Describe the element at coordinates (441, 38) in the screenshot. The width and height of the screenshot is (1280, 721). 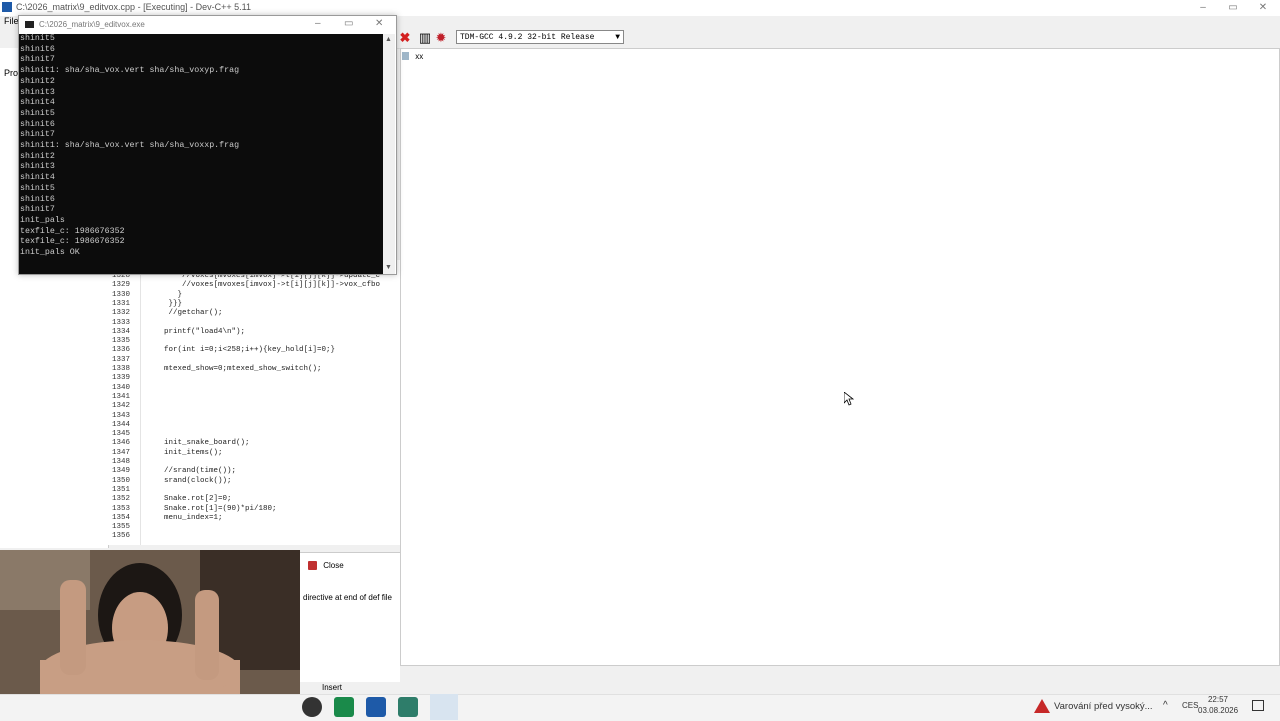
I see `debug-bug-icon: ✹` at that location.